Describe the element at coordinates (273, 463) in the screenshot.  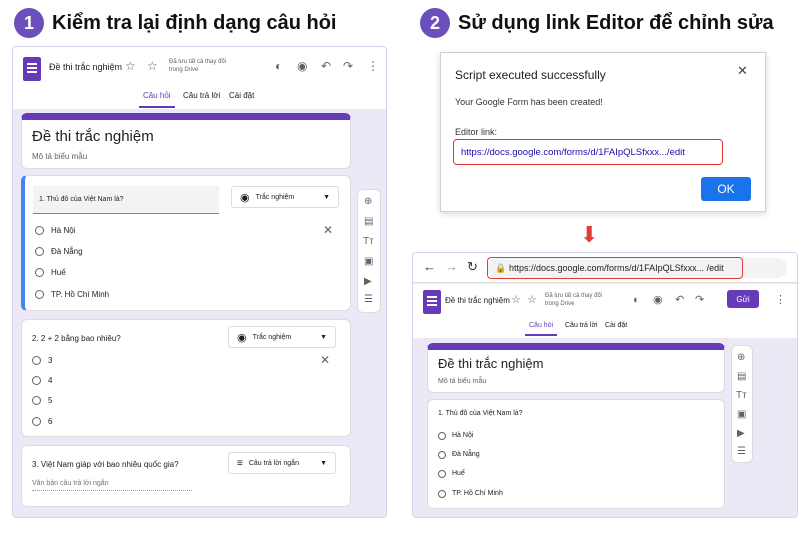
I see `question-3-type: Câu trả lời ngắn` at that location.